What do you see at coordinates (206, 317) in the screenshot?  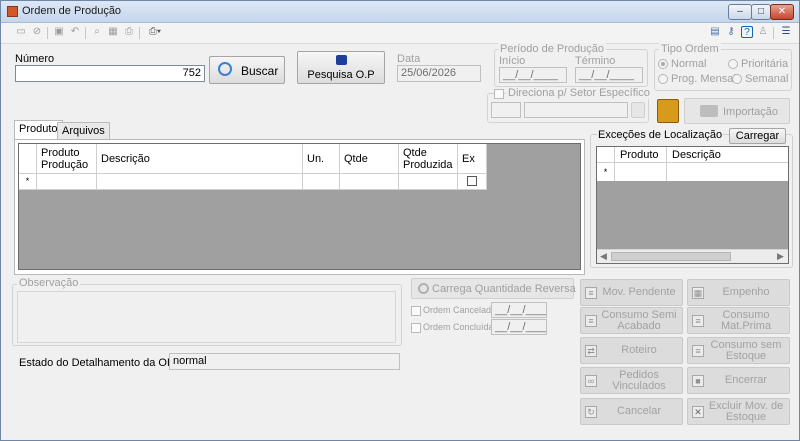 I see `observacao-textarea` at bounding box center [206, 317].